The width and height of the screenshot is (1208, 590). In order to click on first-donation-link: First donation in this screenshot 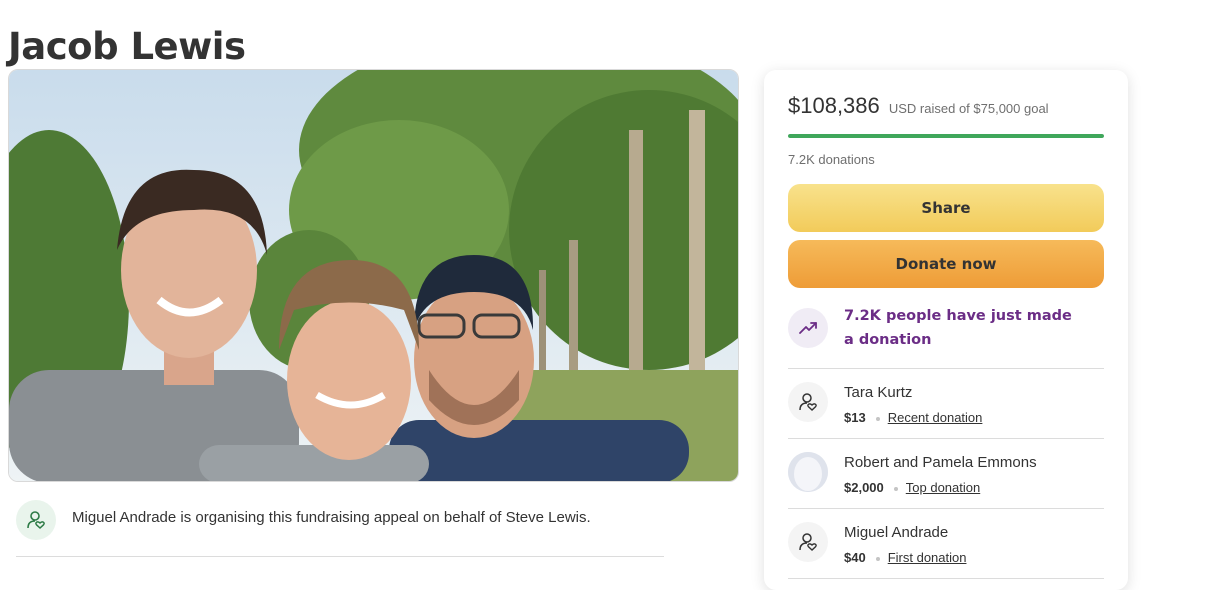, I will do `click(927, 557)`.